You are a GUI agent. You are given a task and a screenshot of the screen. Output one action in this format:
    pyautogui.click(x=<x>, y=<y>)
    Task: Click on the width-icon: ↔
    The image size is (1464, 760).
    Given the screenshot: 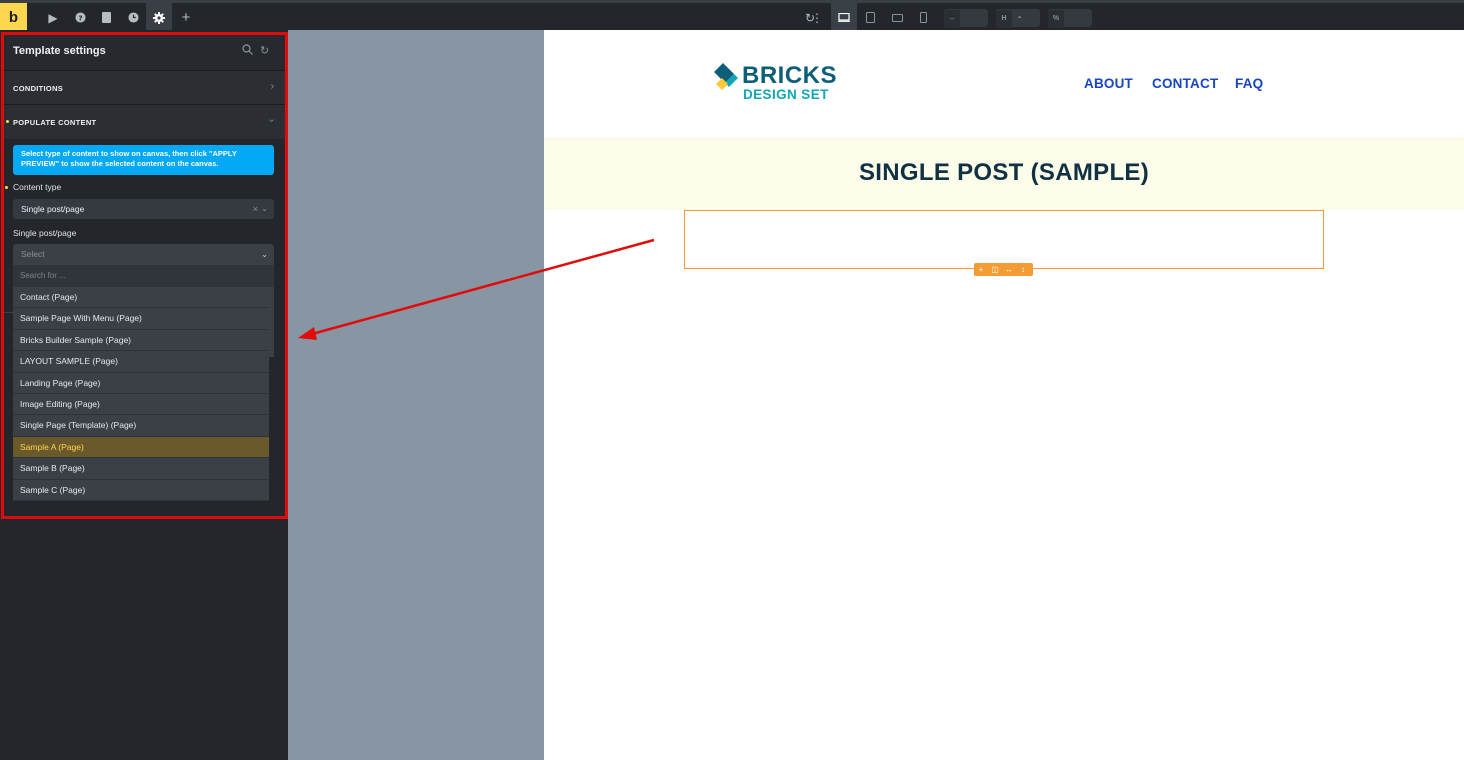 What is the action you would take?
    pyautogui.click(x=952, y=19)
    